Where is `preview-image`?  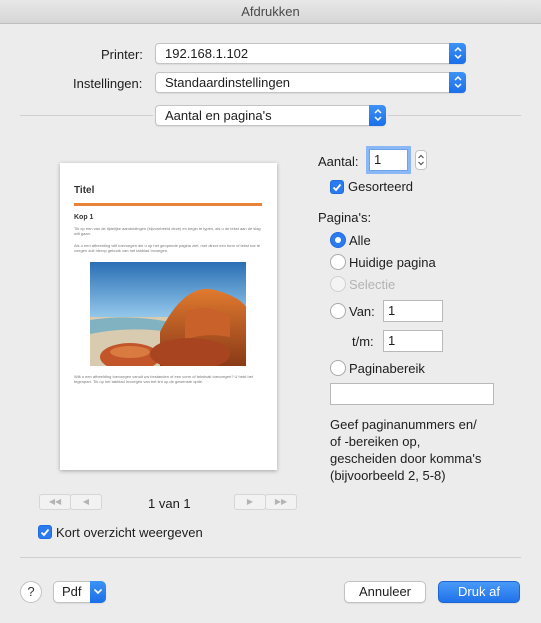
preview-image is located at coordinates (168, 314).